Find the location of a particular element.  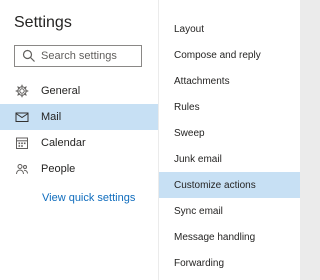

search-input is located at coordinates (87, 56).